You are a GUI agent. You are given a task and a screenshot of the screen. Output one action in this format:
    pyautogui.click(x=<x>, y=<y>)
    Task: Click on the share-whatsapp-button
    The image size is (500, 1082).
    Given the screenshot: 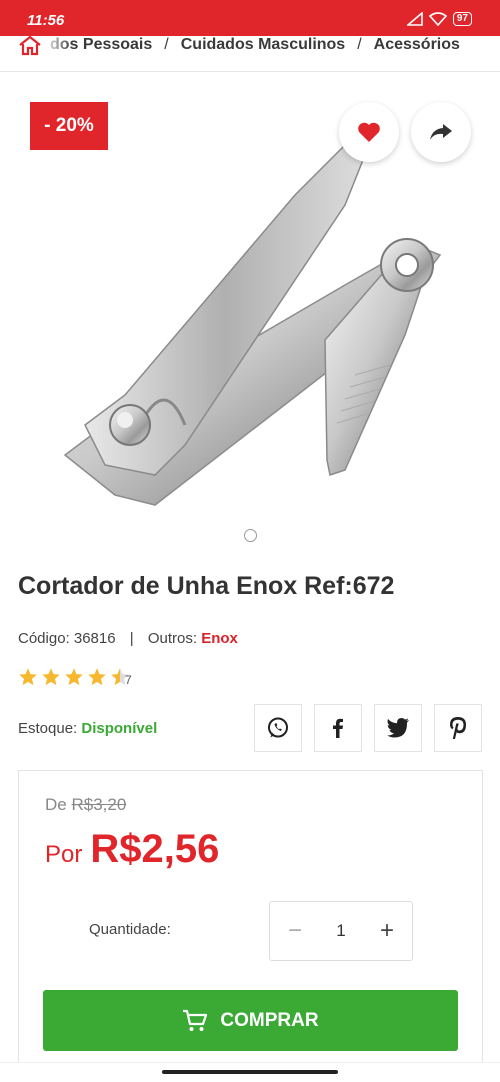 What is the action you would take?
    pyautogui.click(x=278, y=728)
    